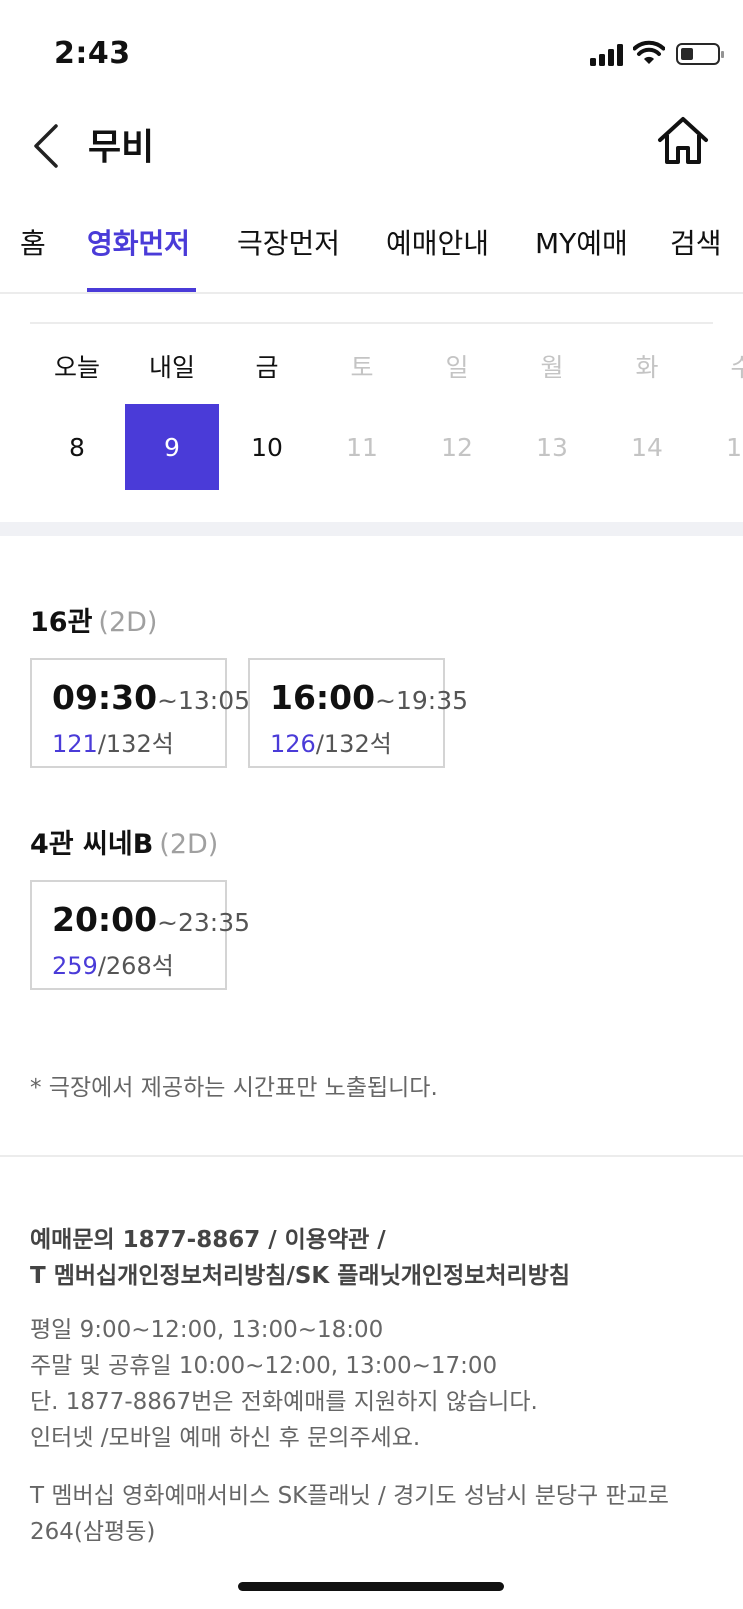 This screenshot has height=1609, width=743. I want to click on day-name: 일, so click(457, 367).